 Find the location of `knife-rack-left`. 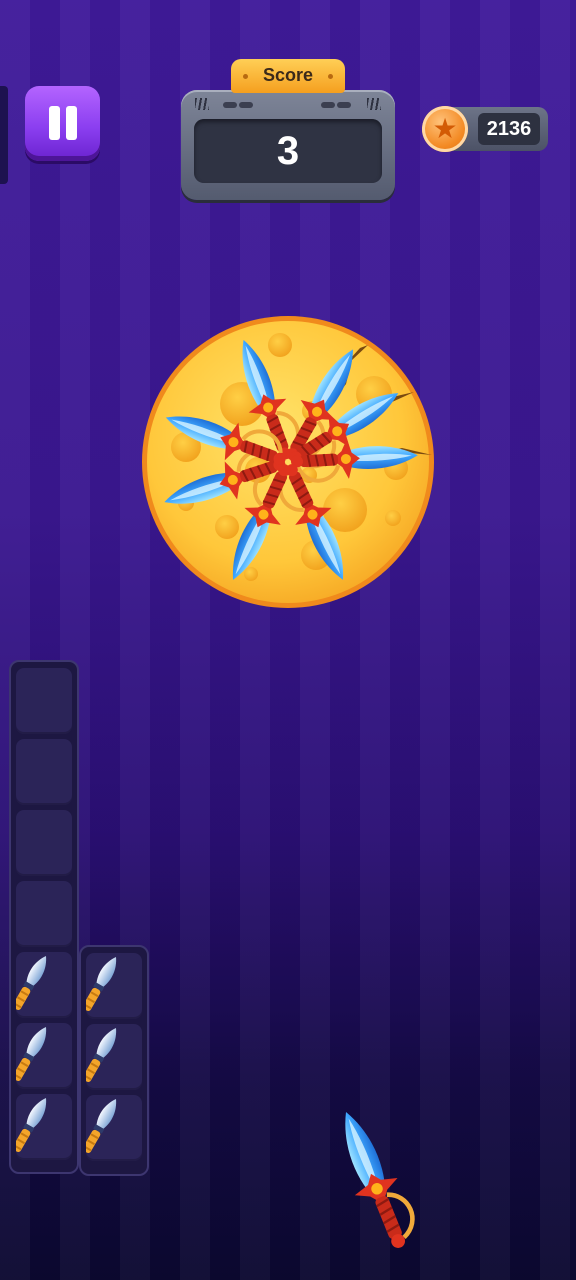

knife-rack-left is located at coordinates (44, 917).